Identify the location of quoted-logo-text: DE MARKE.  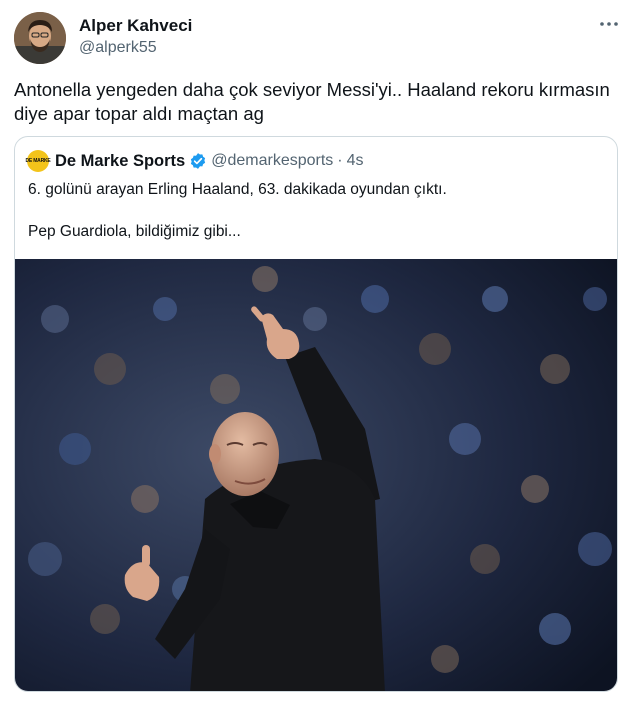
(38, 161).